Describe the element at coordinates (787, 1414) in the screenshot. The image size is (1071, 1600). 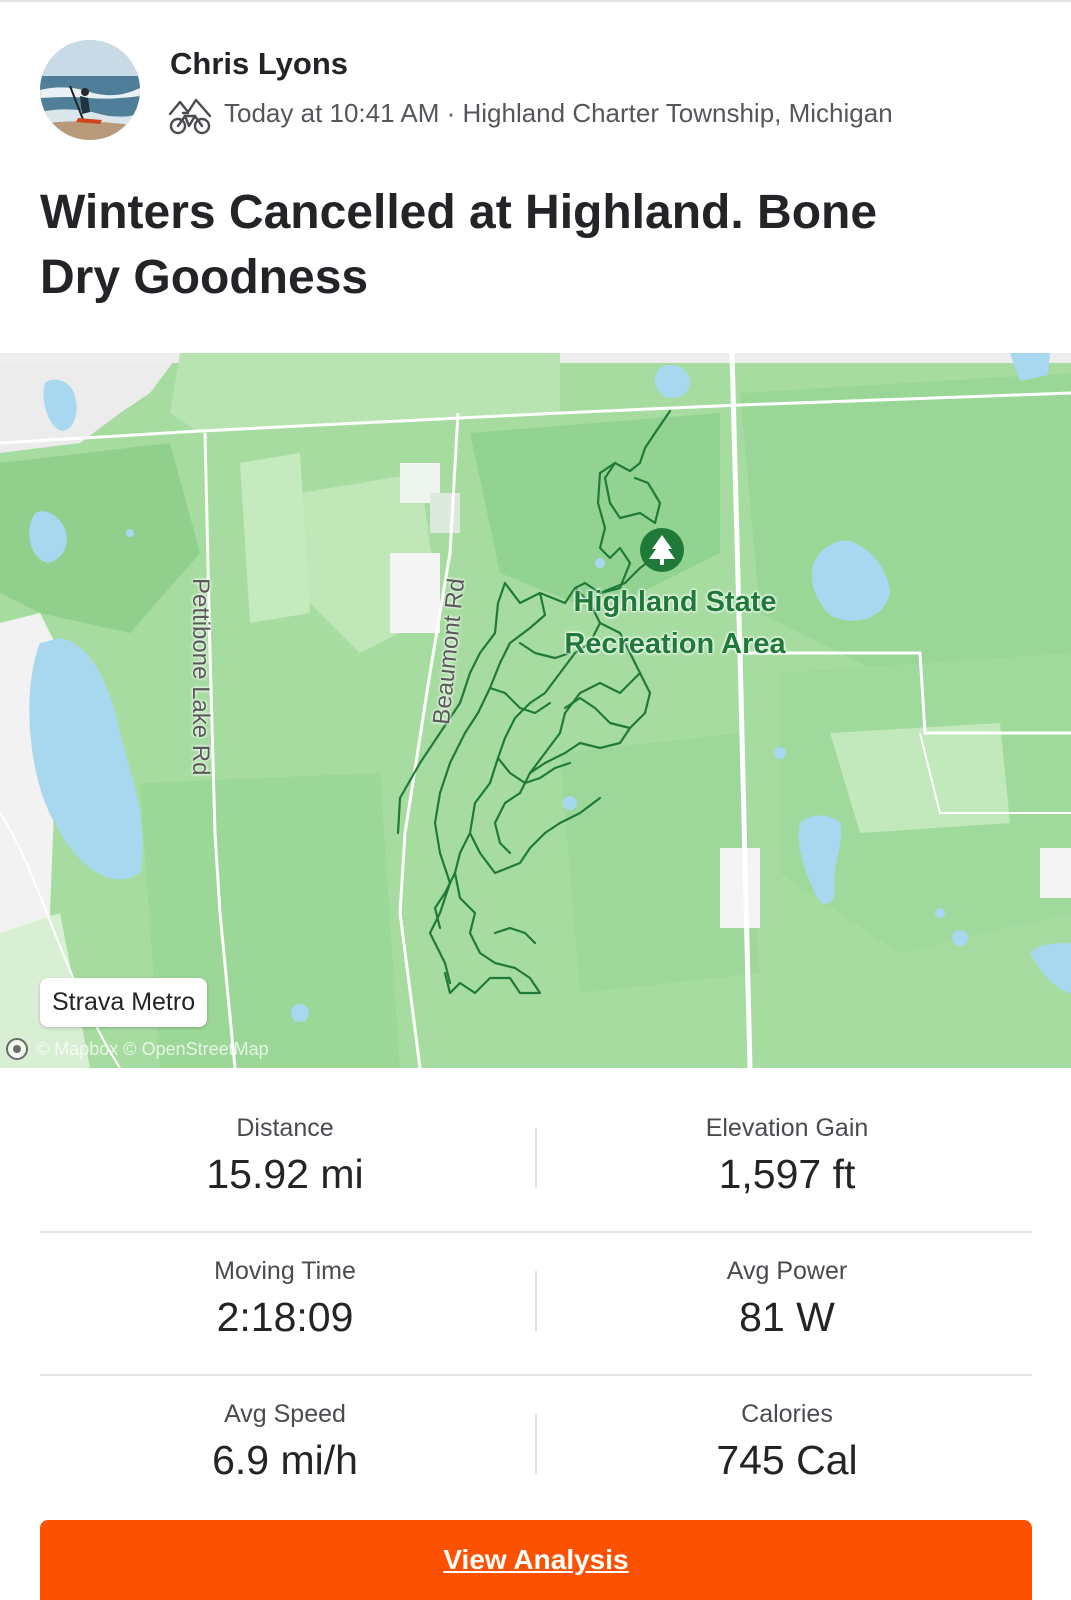
I see `stat-label: Calories` at that location.